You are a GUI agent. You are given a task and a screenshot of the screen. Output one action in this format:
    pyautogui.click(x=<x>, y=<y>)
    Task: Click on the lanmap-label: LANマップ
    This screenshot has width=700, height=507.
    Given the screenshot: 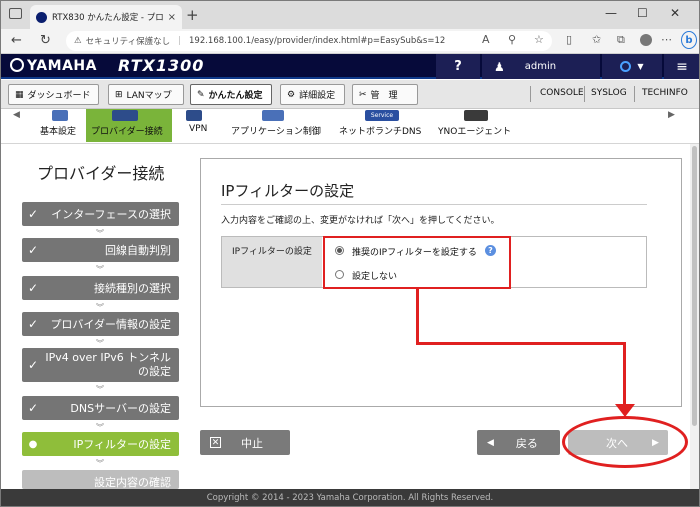 What is the action you would take?
    pyautogui.click(x=149, y=96)
    